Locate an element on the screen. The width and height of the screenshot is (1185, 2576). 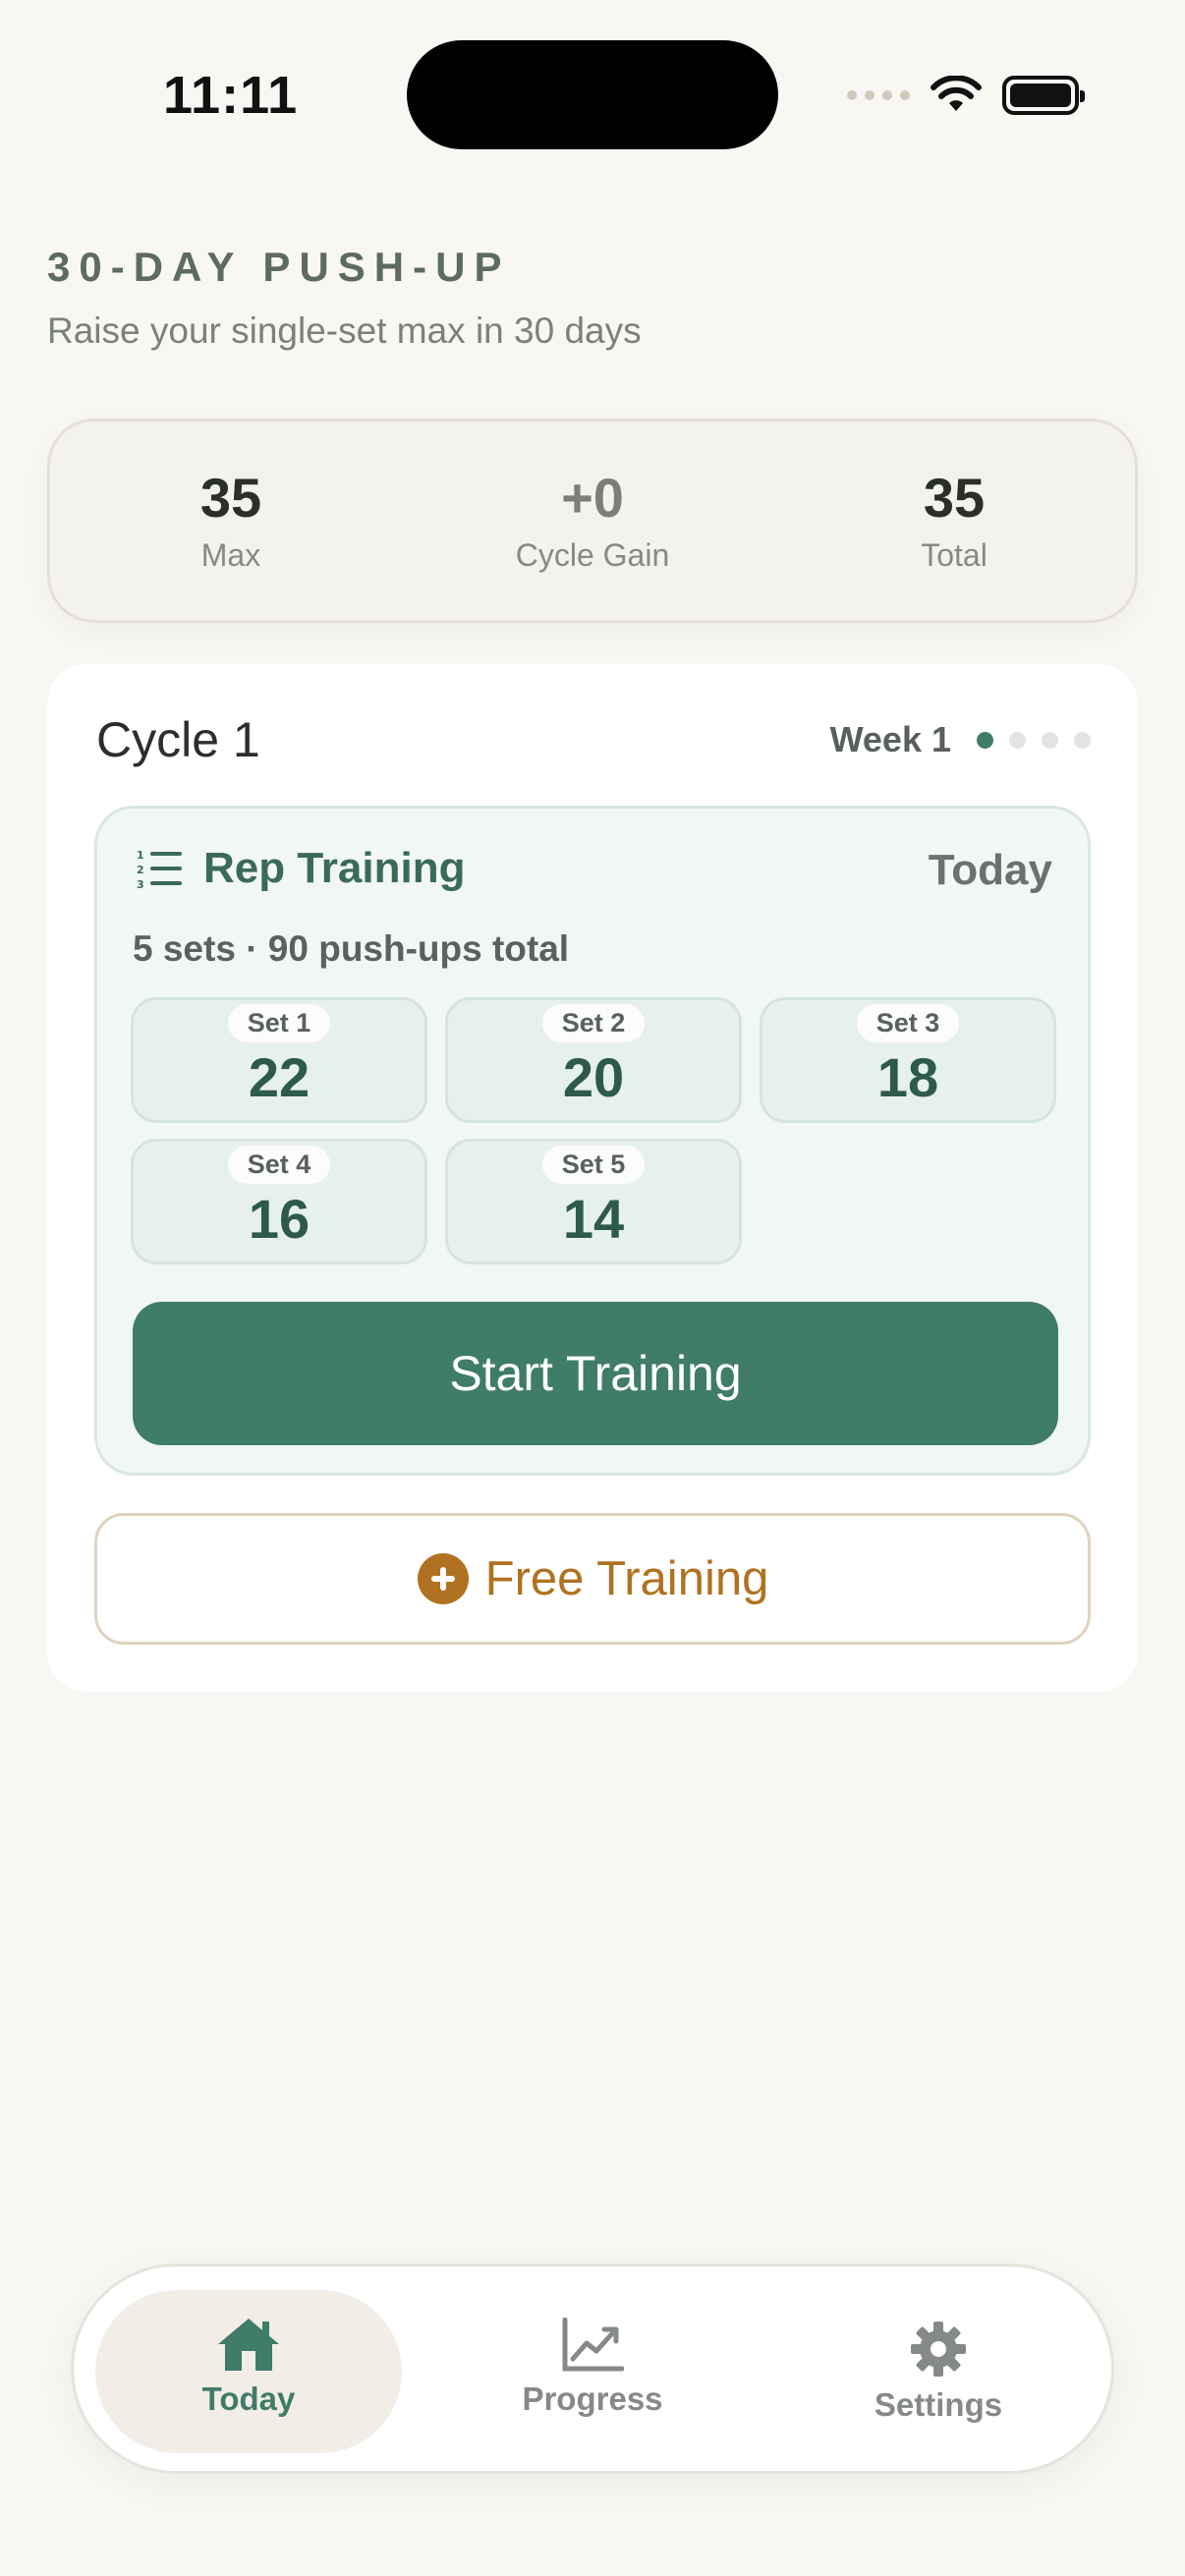
set-card: Set 2 20 is located at coordinates (594, 1060).